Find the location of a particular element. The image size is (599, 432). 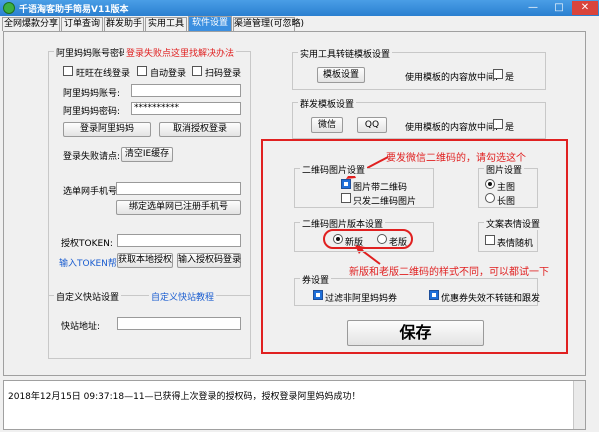

tools-template-group: 实用工具转链模板设置 模板设置 使用模板的内容放中间: 是 is located at coordinates (419, 68).